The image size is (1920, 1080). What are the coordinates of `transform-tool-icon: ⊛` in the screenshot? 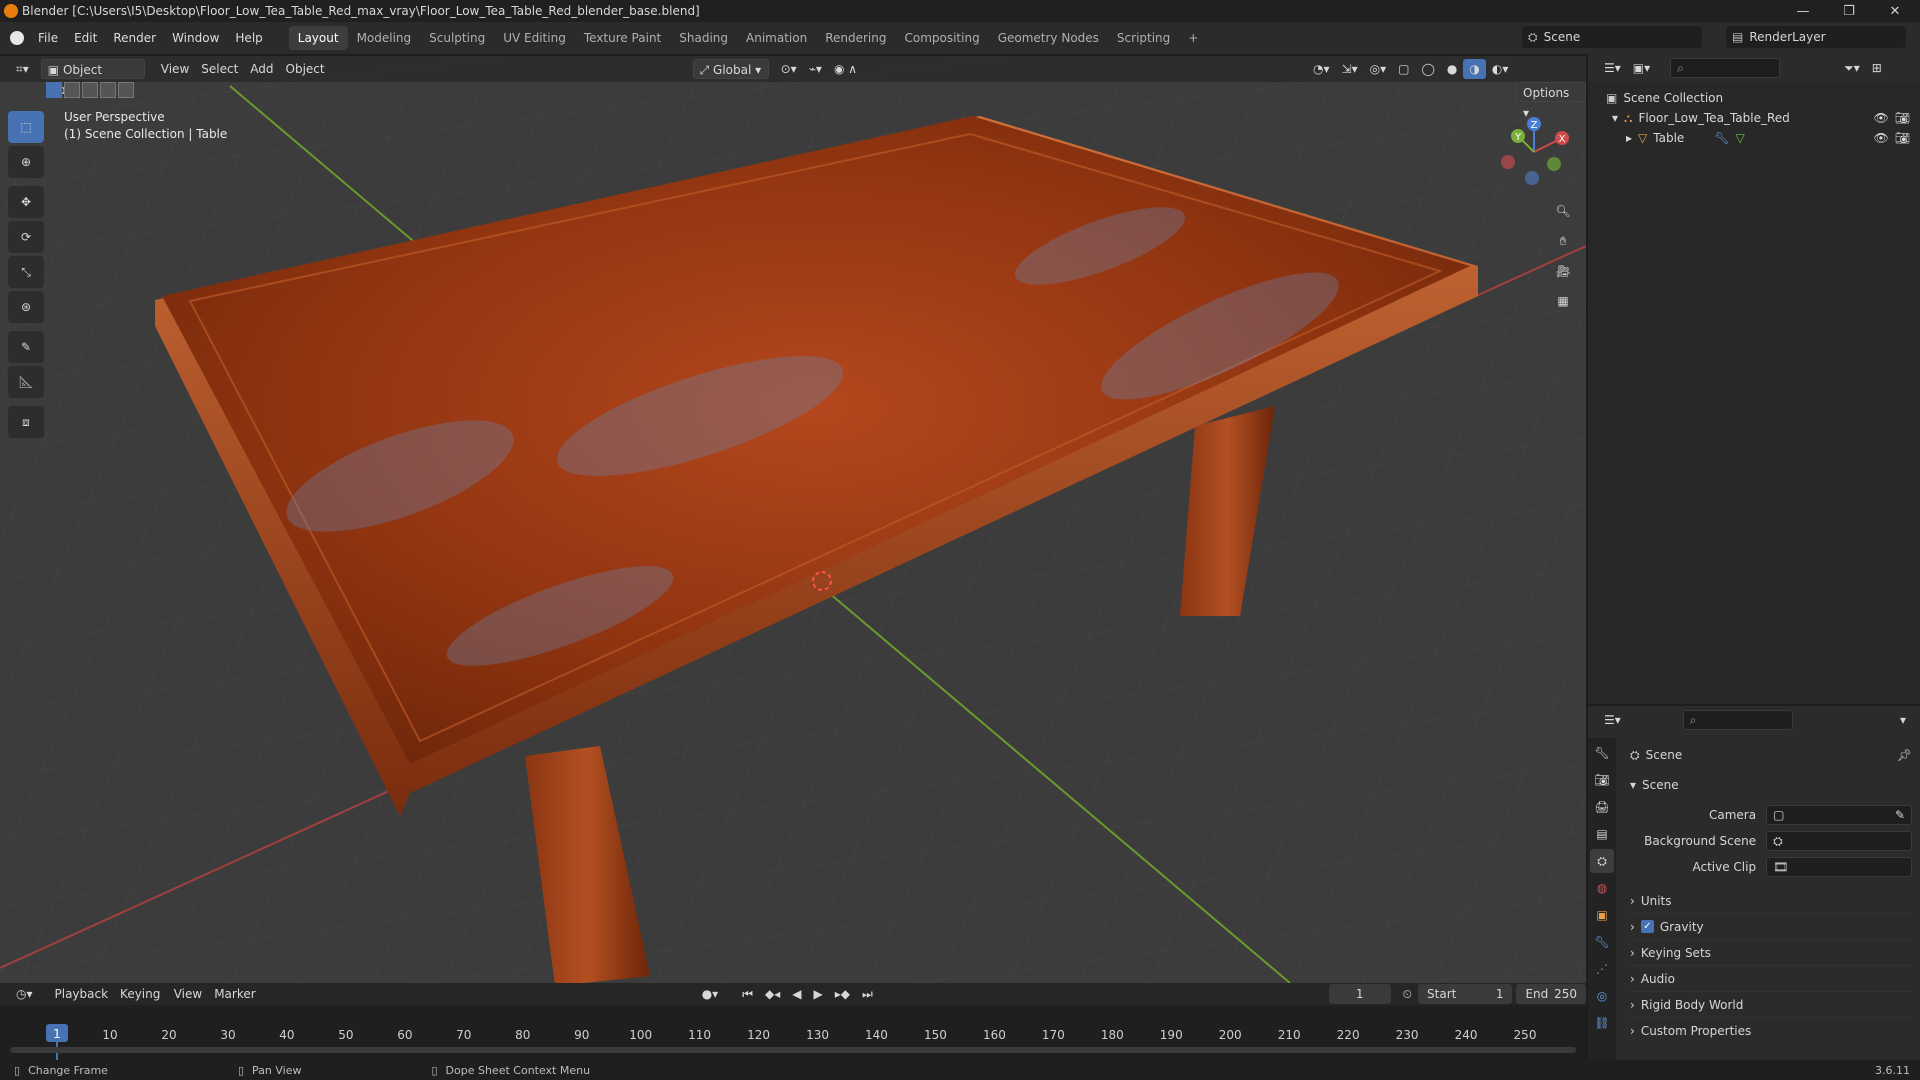 It's located at (26, 307).